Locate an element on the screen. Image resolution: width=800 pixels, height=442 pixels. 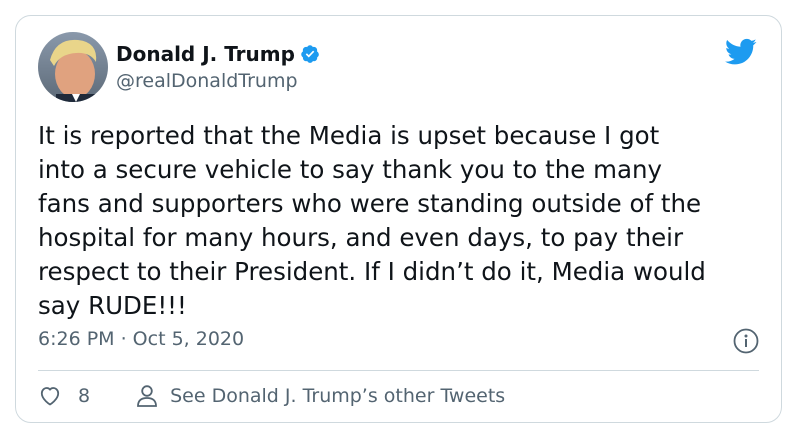
tweet-actions: 8 See Donald J. Trump’s other Tweets is located at coordinates (271, 396).